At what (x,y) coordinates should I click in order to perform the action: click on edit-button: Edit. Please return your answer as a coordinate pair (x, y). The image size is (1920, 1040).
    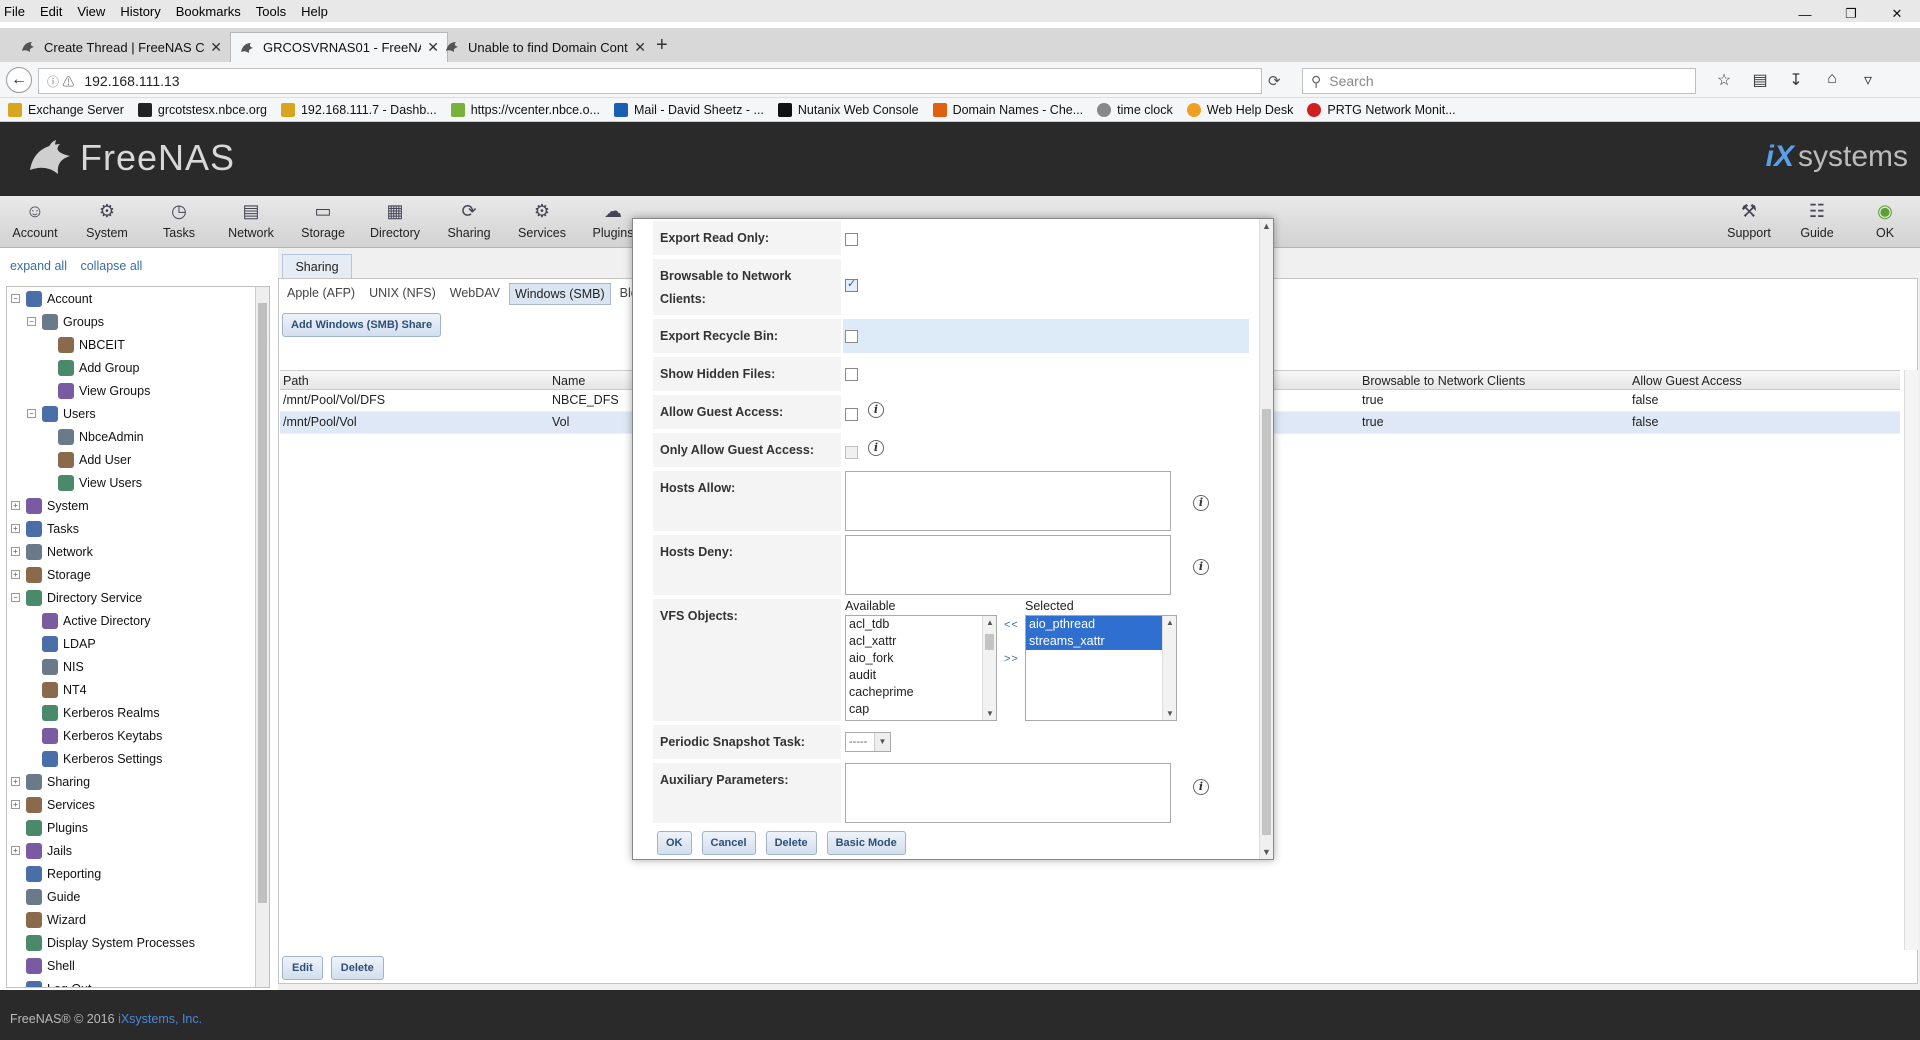
    Looking at the image, I should click on (302, 968).